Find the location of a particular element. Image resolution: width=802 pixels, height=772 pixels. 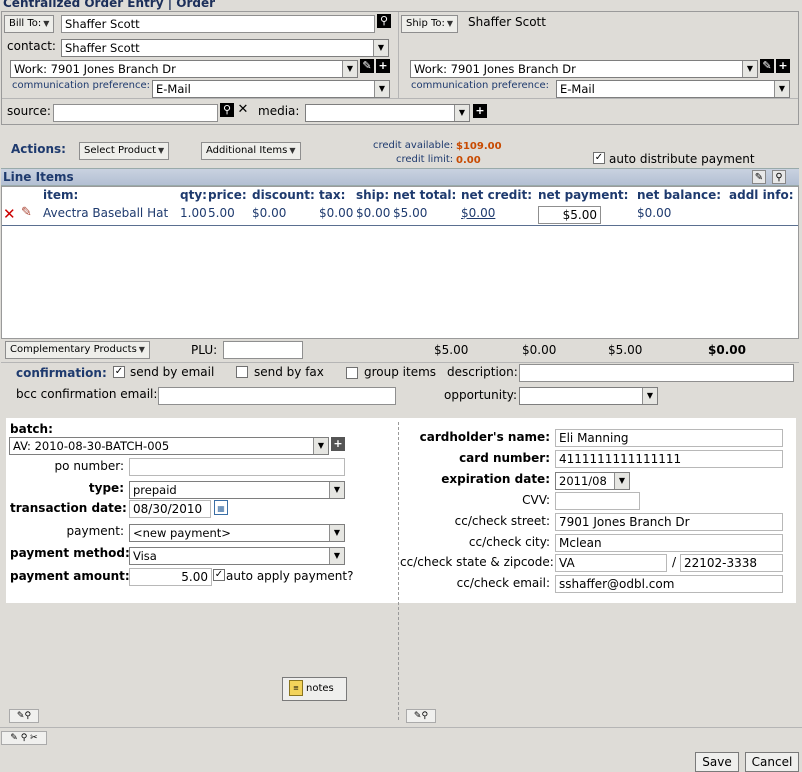

cancel-button: Cancel is located at coordinates (772, 762).